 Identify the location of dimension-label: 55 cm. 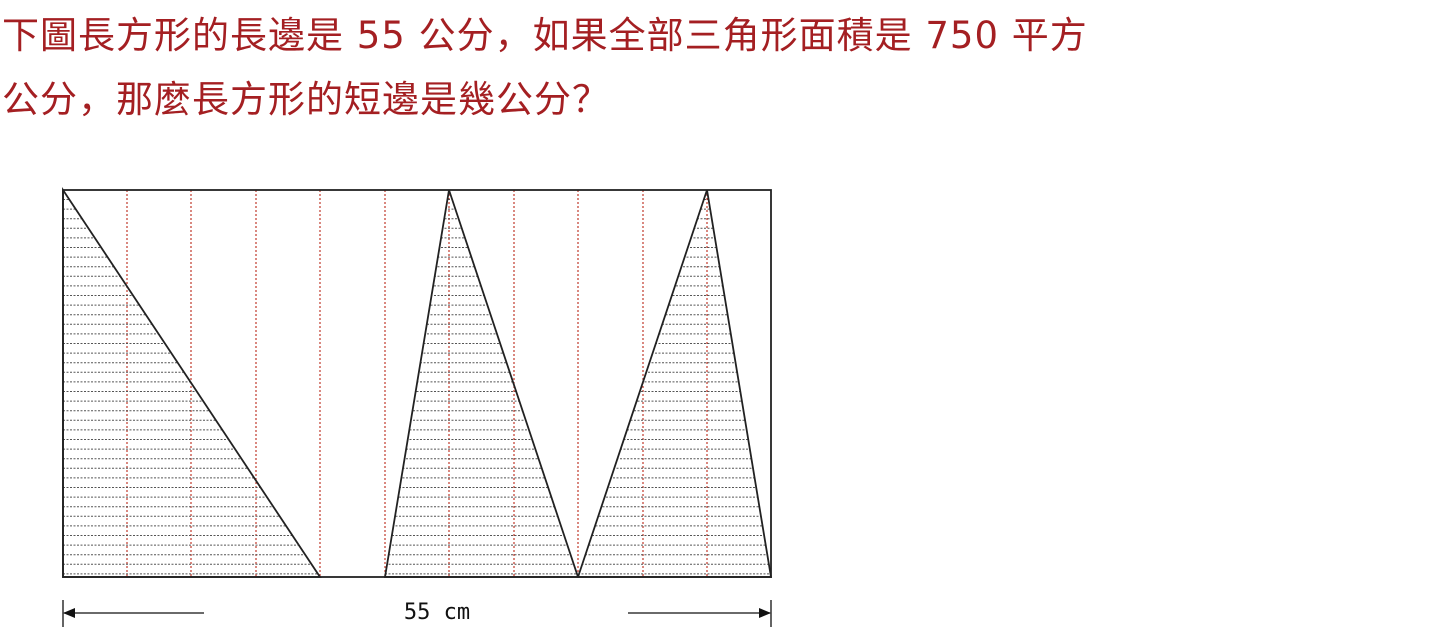
(437, 612).